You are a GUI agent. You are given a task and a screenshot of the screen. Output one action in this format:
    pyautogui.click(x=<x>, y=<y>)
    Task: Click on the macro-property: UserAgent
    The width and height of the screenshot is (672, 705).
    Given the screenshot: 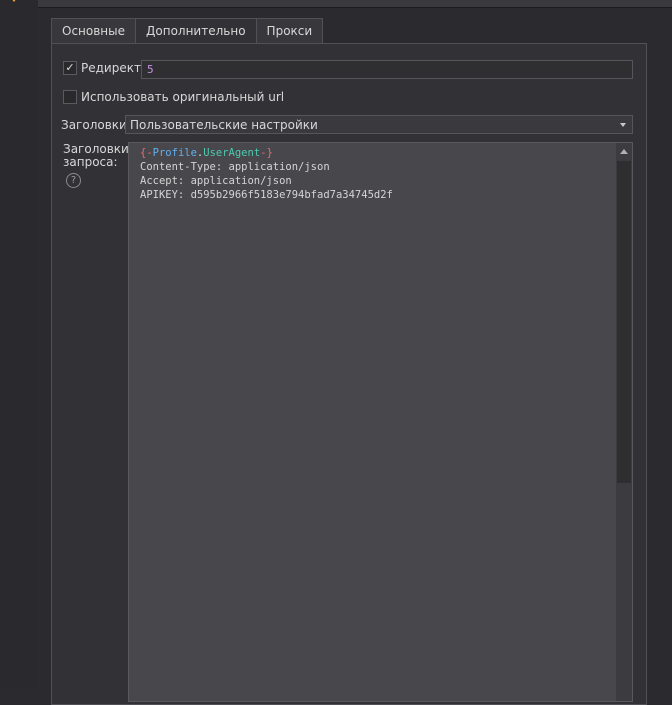 What is the action you would take?
    pyautogui.click(x=232, y=153)
    